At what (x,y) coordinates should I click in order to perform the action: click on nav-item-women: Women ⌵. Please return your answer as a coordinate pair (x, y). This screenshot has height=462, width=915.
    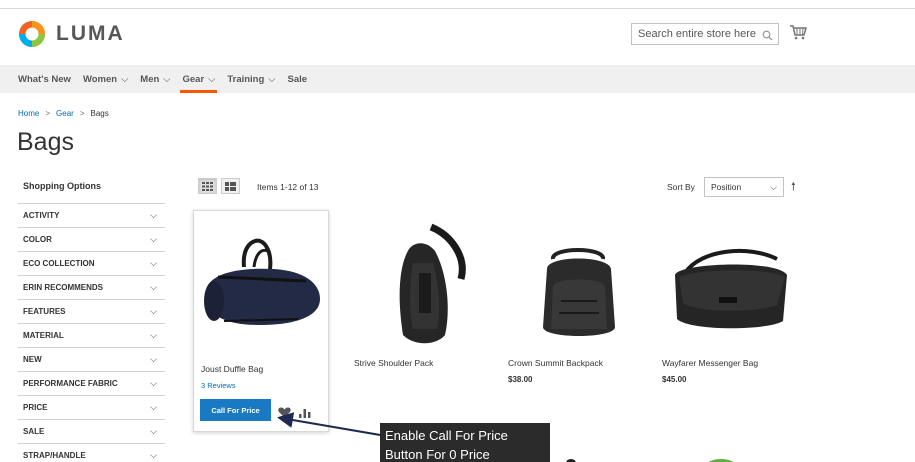
    Looking at the image, I should click on (105, 79).